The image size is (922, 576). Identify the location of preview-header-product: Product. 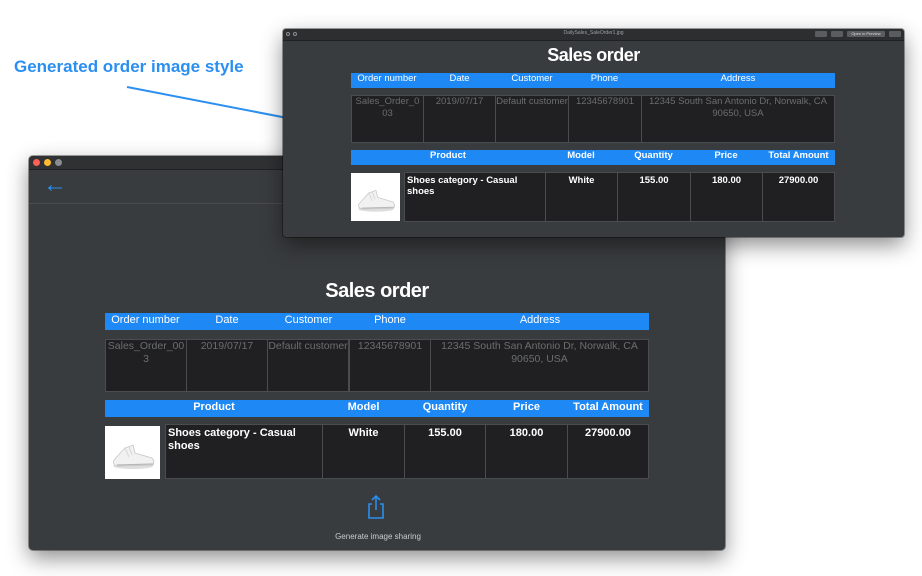
(448, 155).